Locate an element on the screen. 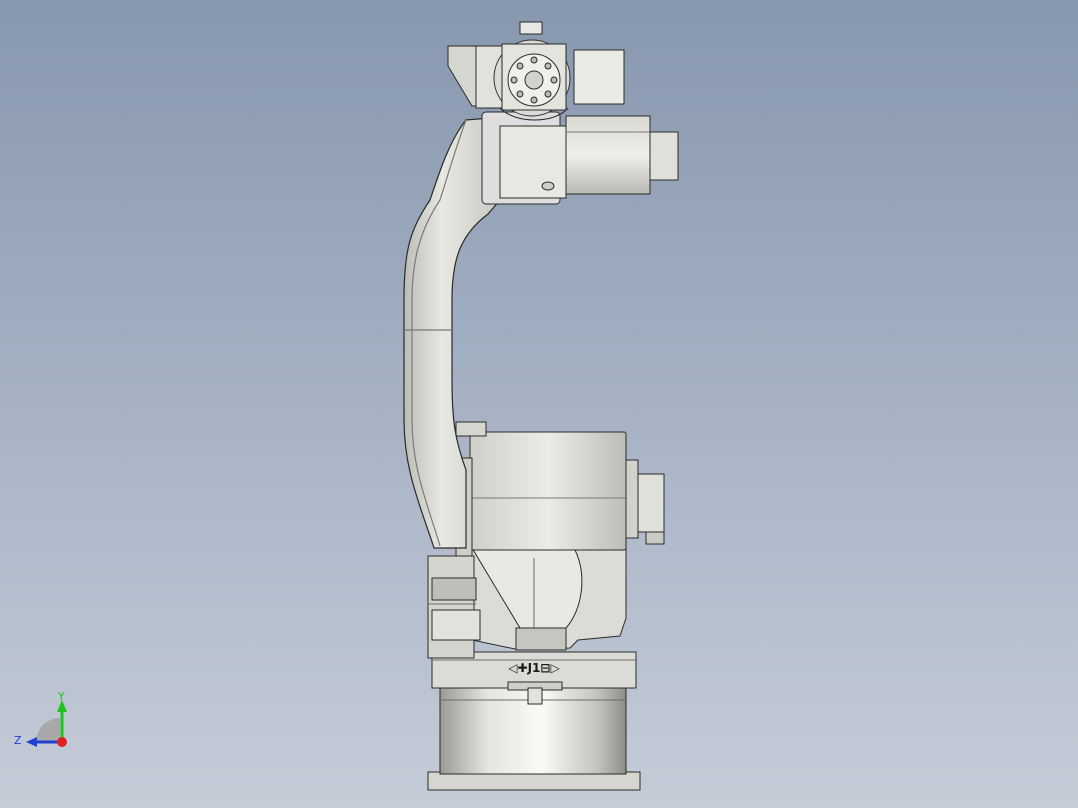  x-axis-origin-dot is located at coordinates (62, 742).